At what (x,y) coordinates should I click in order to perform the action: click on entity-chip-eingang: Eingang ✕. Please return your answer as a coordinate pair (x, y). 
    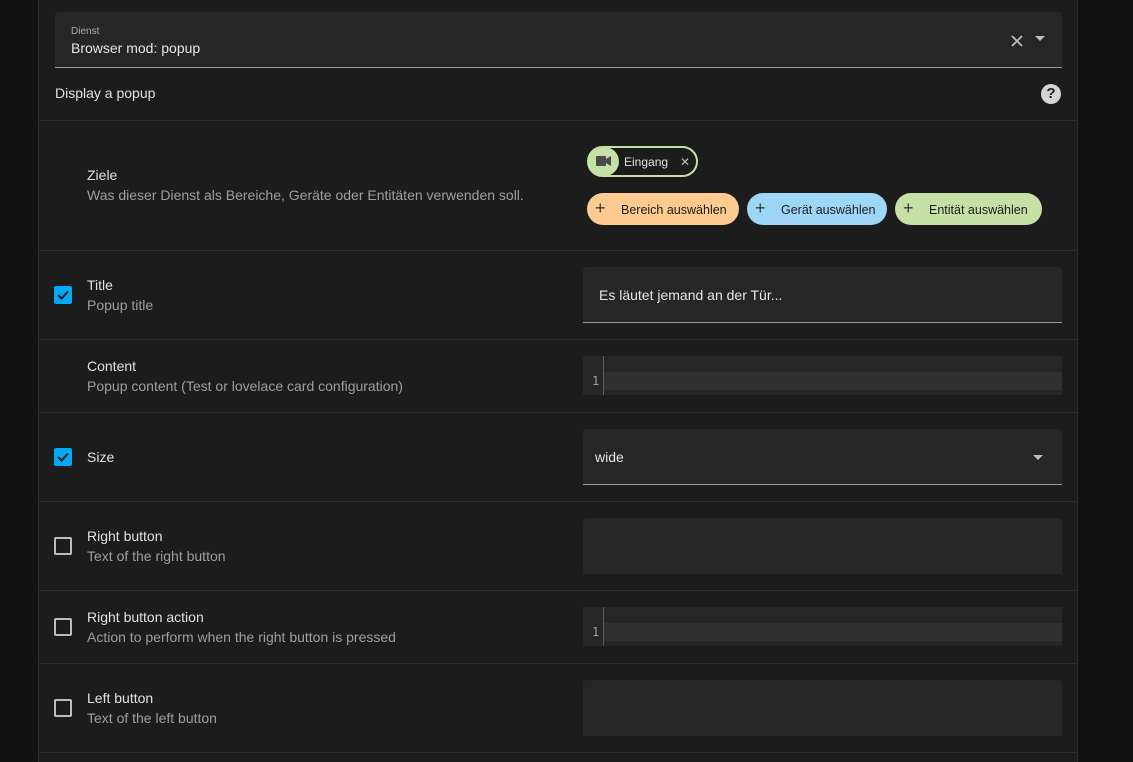
    Looking at the image, I should click on (642, 161).